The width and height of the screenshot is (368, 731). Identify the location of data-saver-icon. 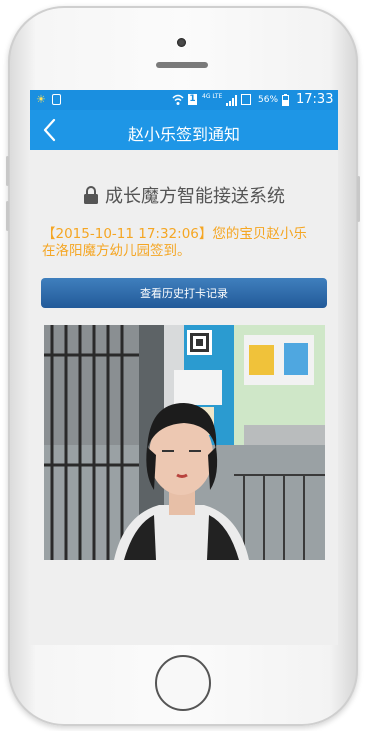
(246, 99).